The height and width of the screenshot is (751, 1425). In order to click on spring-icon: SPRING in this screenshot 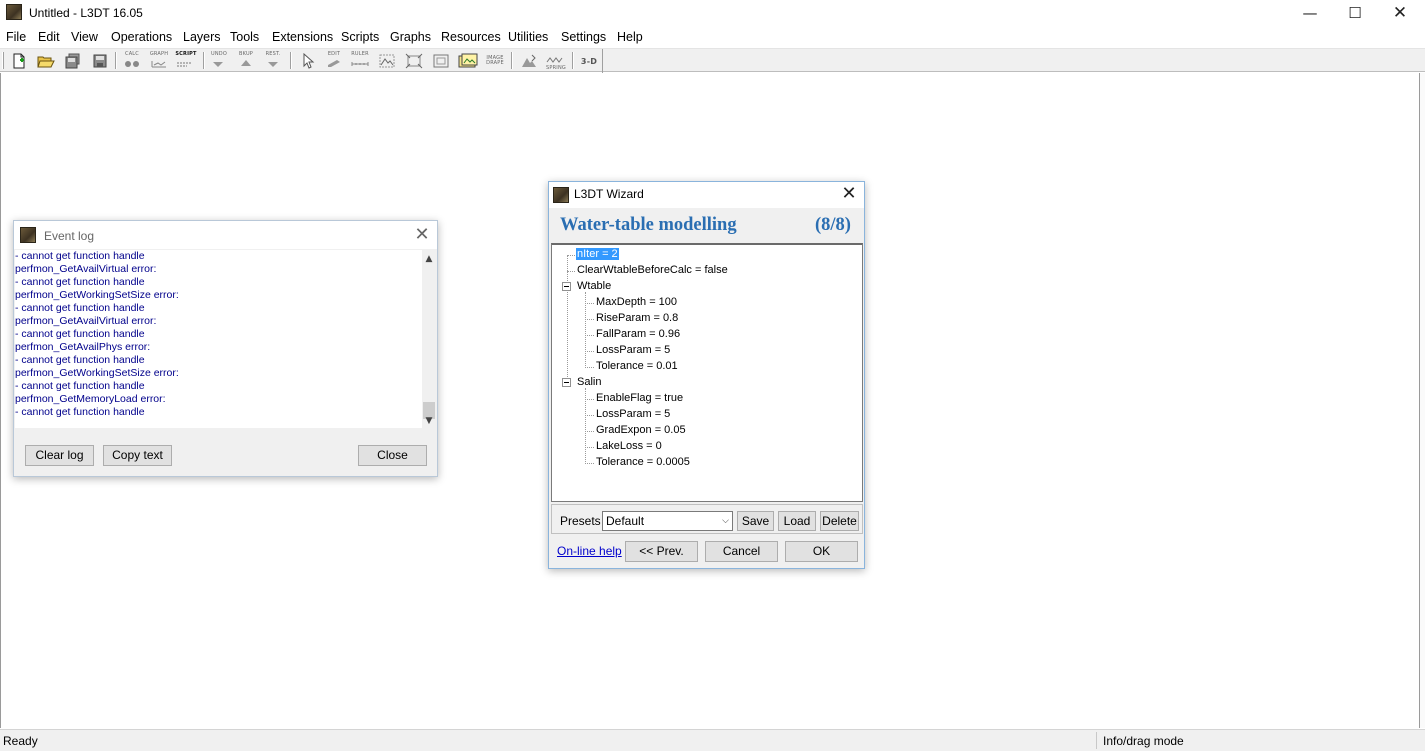, I will do `click(556, 61)`.